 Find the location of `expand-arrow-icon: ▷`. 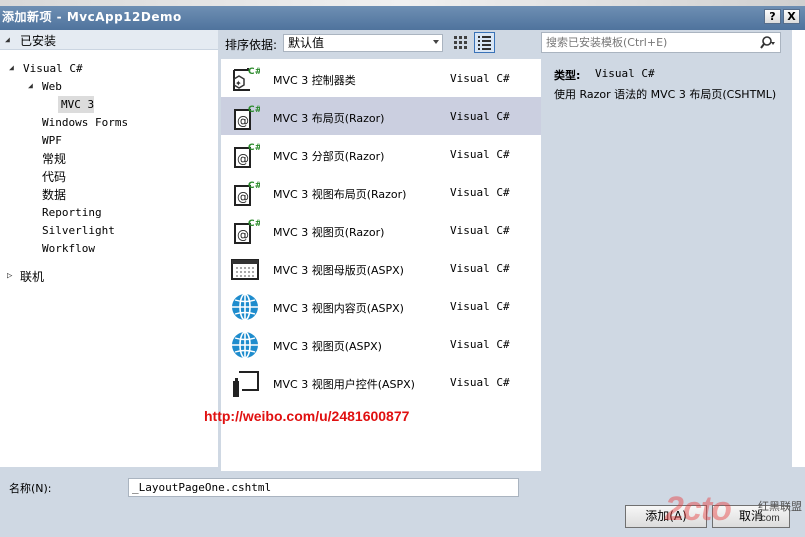

expand-arrow-icon: ▷ is located at coordinates (9, 276).